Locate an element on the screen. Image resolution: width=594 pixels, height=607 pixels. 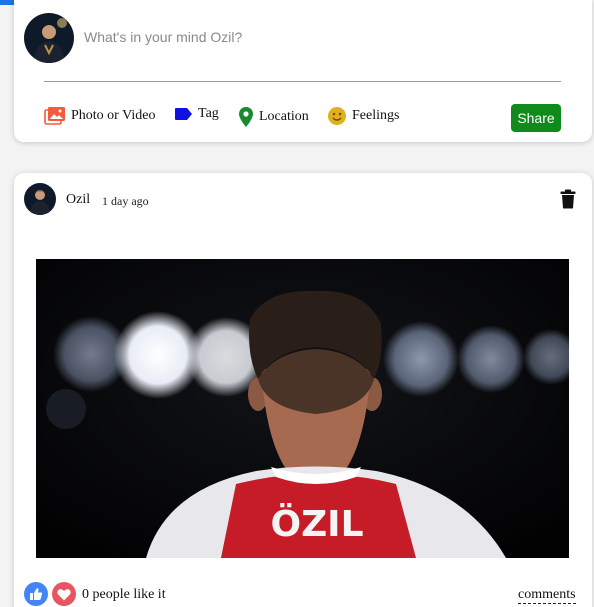
tag-label: Tag is located at coordinates (208, 113).